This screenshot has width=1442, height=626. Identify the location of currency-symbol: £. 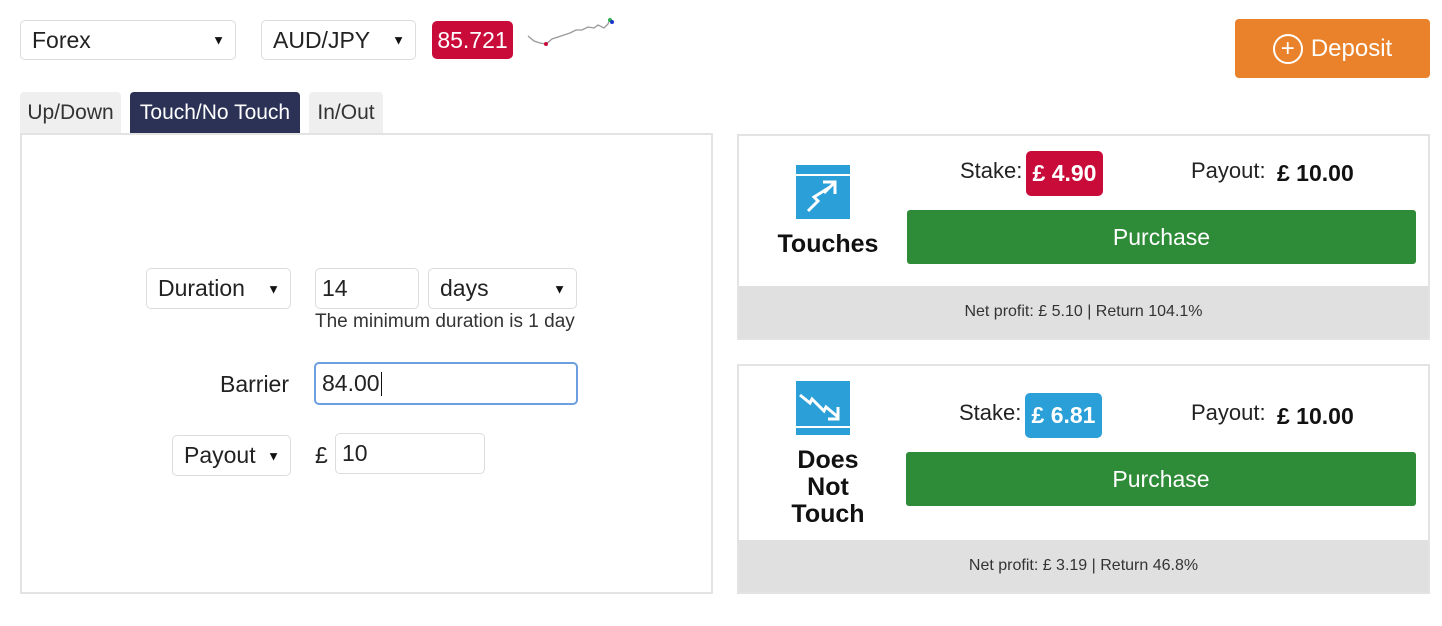
(321, 455).